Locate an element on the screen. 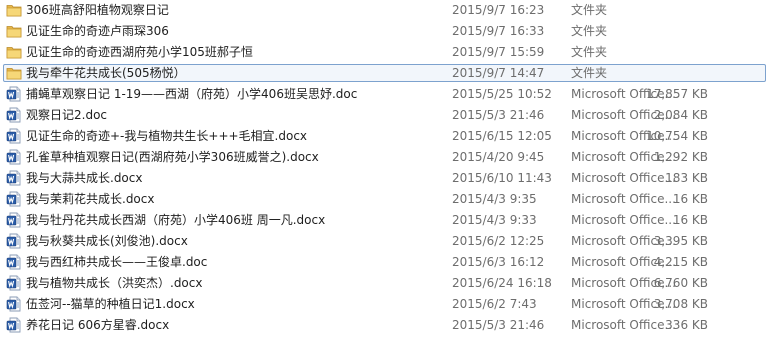 The height and width of the screenshot is (340, 770). folder-row: 见证生命的奇迹西湖府苑小学105班郝子恒 2015/9/7 15:59 文件夹 is located at coordinates (385, 52).